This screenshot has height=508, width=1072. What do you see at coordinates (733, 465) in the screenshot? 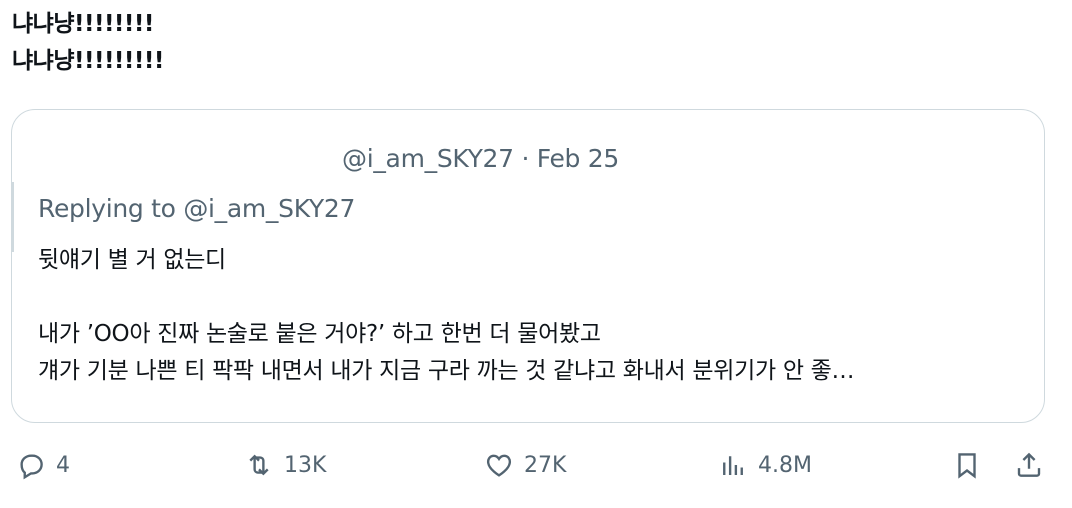
I see `views-icon` at bounding box center [733, 465].